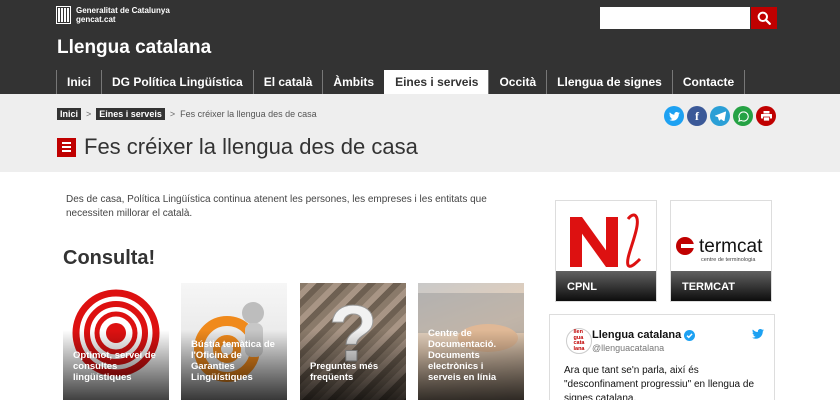 This screenshot has height=400, width=840. I want to click on search-icon, so click(764, 18).